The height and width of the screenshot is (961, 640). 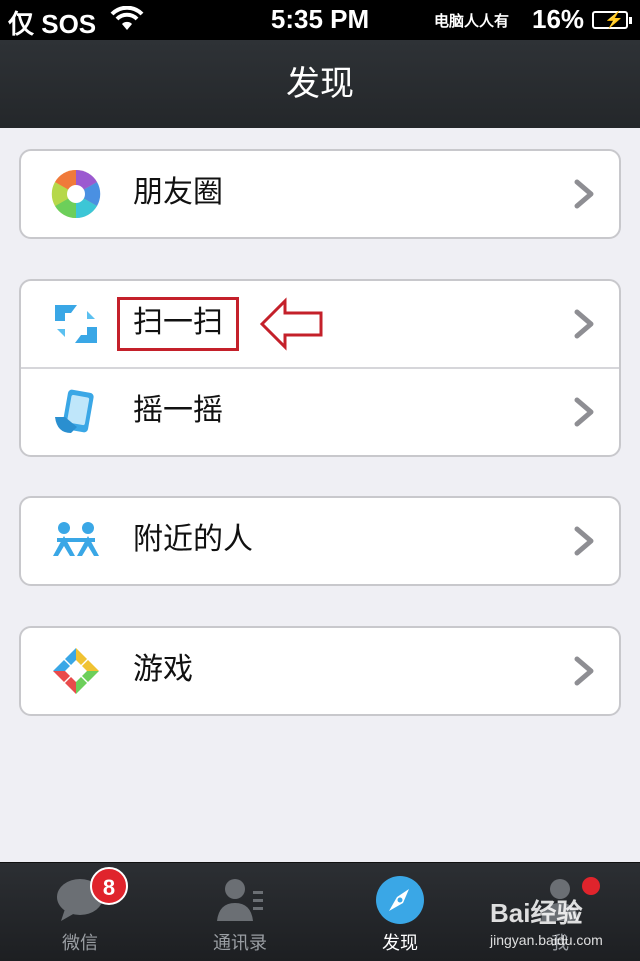 I want to click on cell-scan: 扫一扫, so click(x=320, y=324).